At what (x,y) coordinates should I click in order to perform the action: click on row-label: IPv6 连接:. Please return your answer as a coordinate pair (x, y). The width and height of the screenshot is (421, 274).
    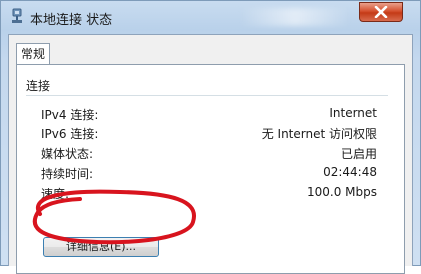
    Looking at the image, I should click on (70, 134).